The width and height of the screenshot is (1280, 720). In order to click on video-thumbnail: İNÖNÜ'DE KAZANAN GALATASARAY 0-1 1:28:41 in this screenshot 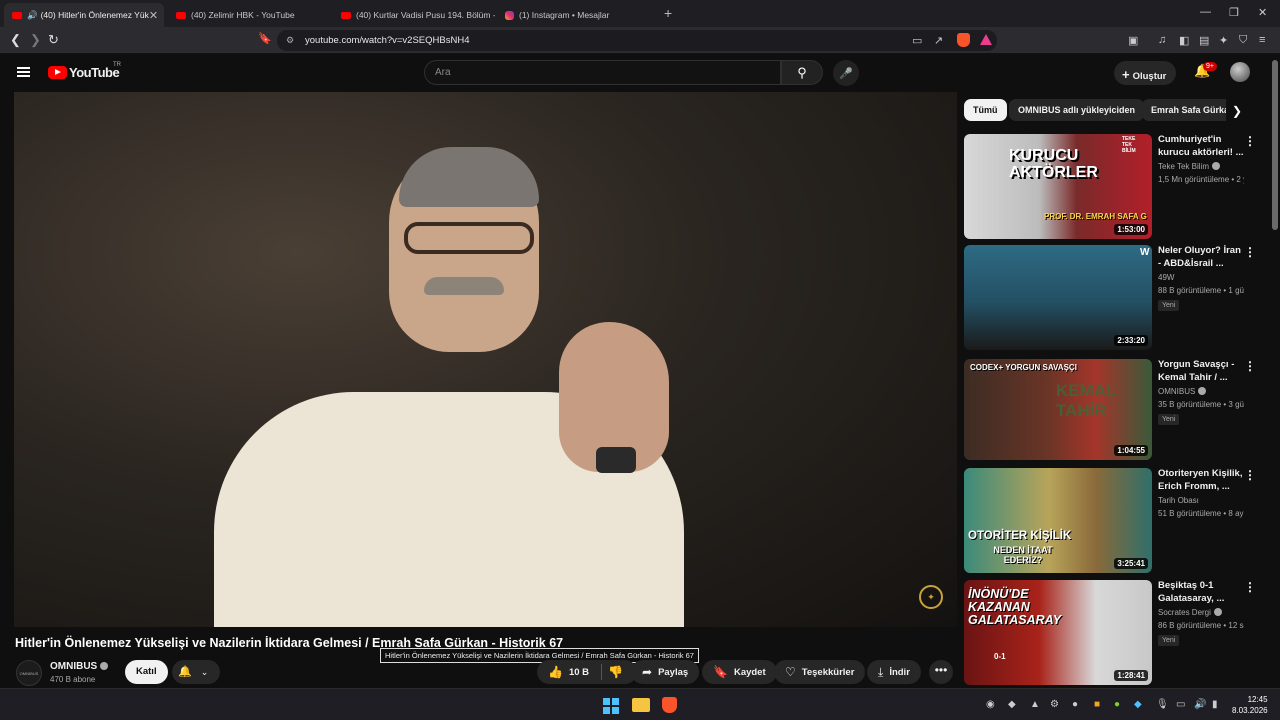, I will do `click(1058, 632)`.